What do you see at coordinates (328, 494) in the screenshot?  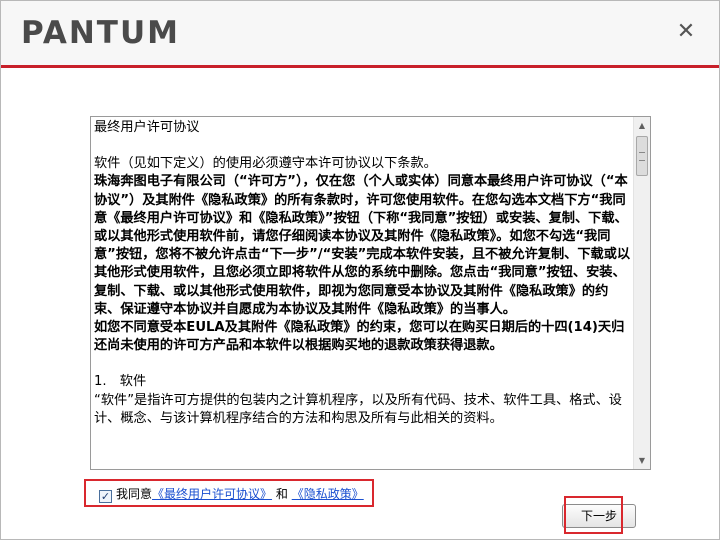 I see `privacy-policy-link: 《隐私政策》` at bounding box center [328, 494].